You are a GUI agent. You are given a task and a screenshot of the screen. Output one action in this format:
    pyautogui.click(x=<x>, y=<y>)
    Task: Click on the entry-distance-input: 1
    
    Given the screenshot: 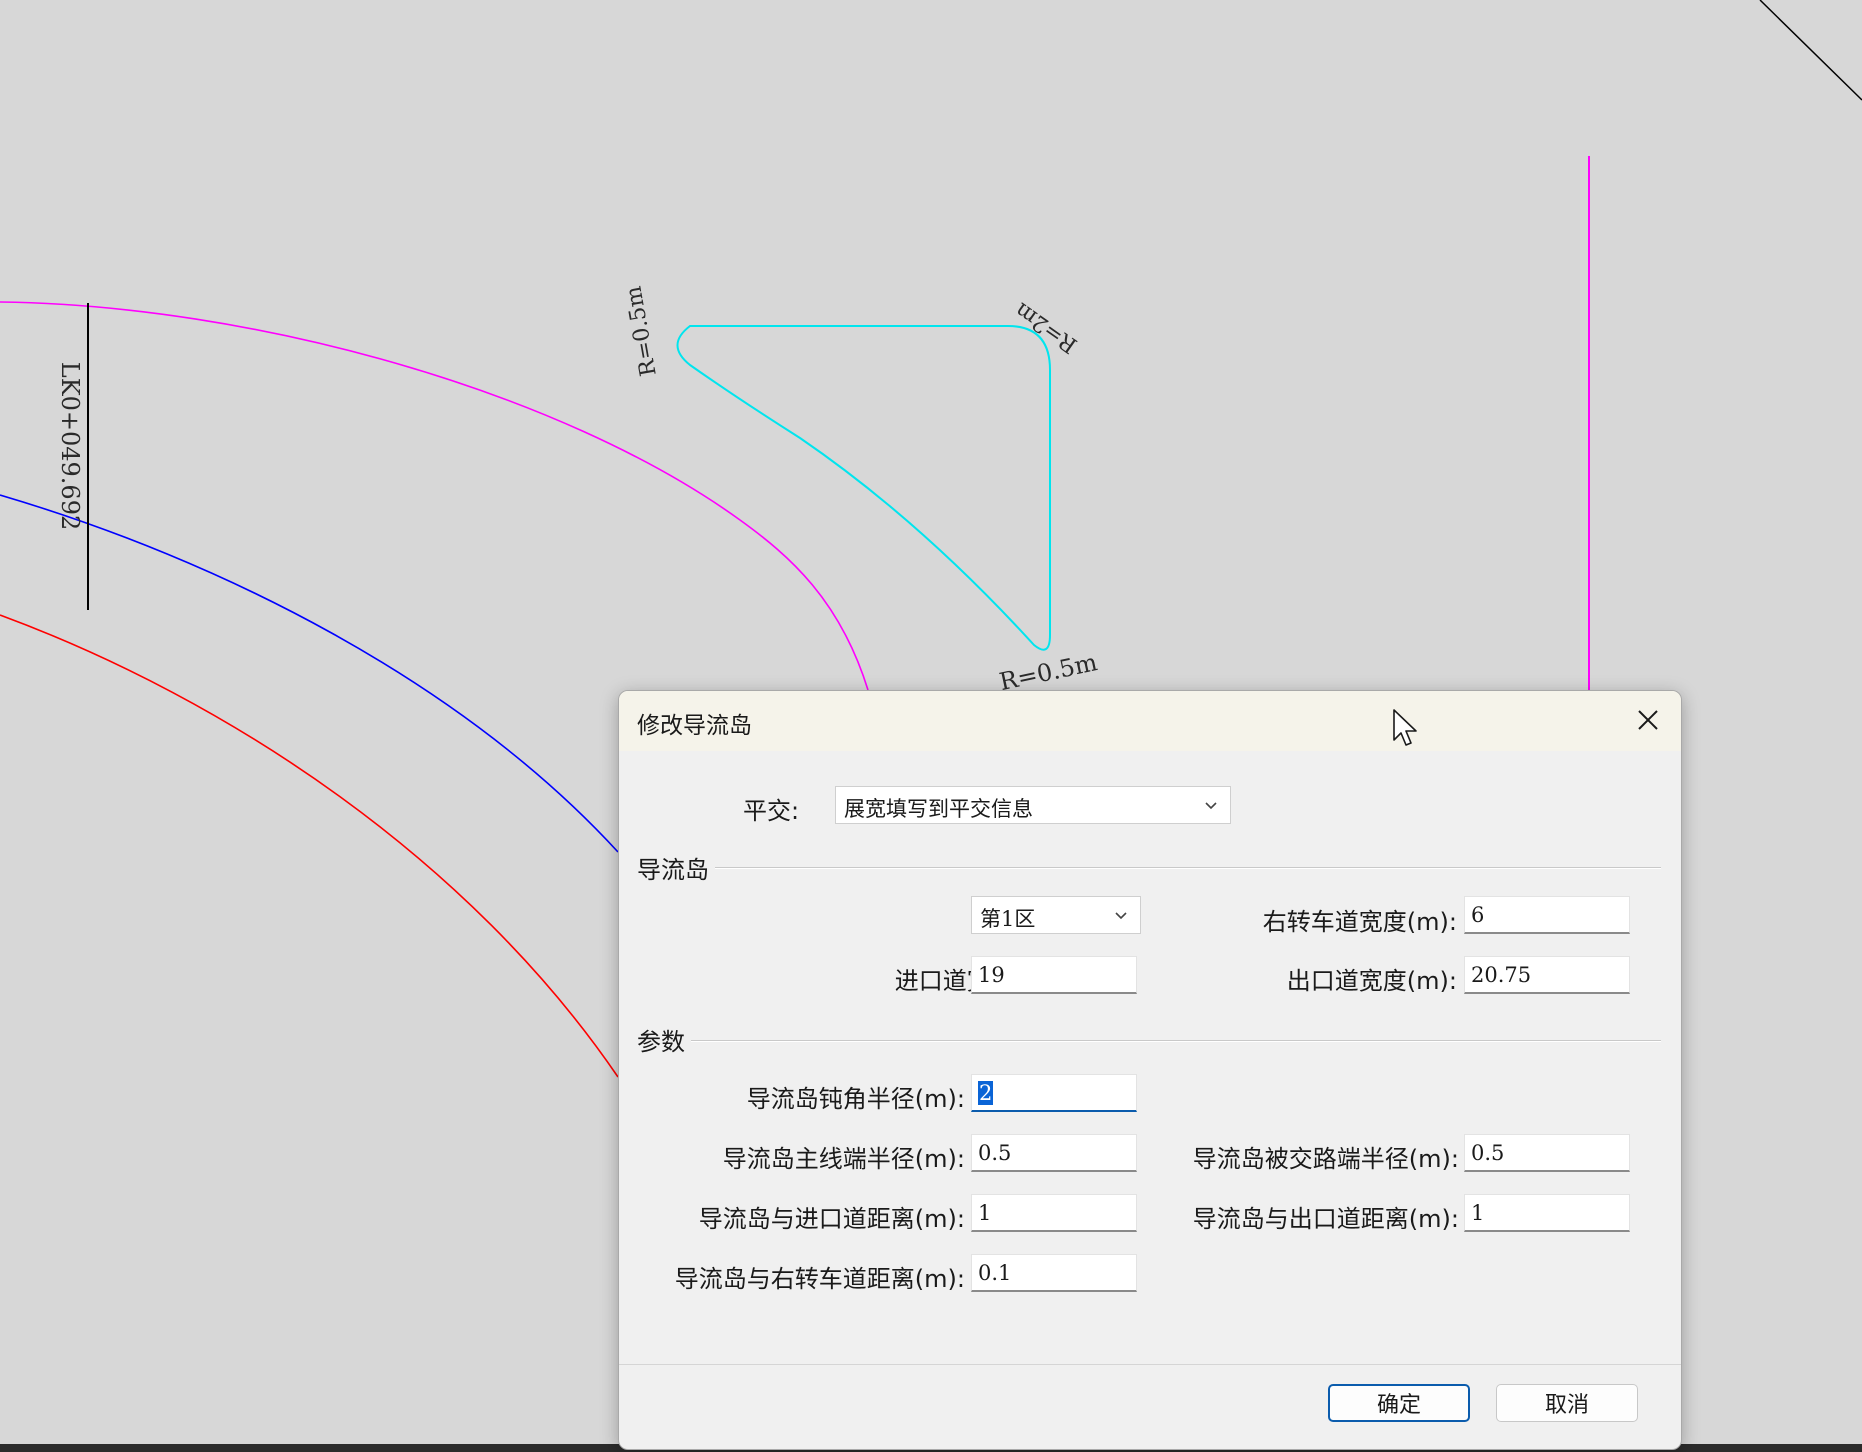 What is the action you would take?
    pyautogui.click(x=1054, y=1213)
    